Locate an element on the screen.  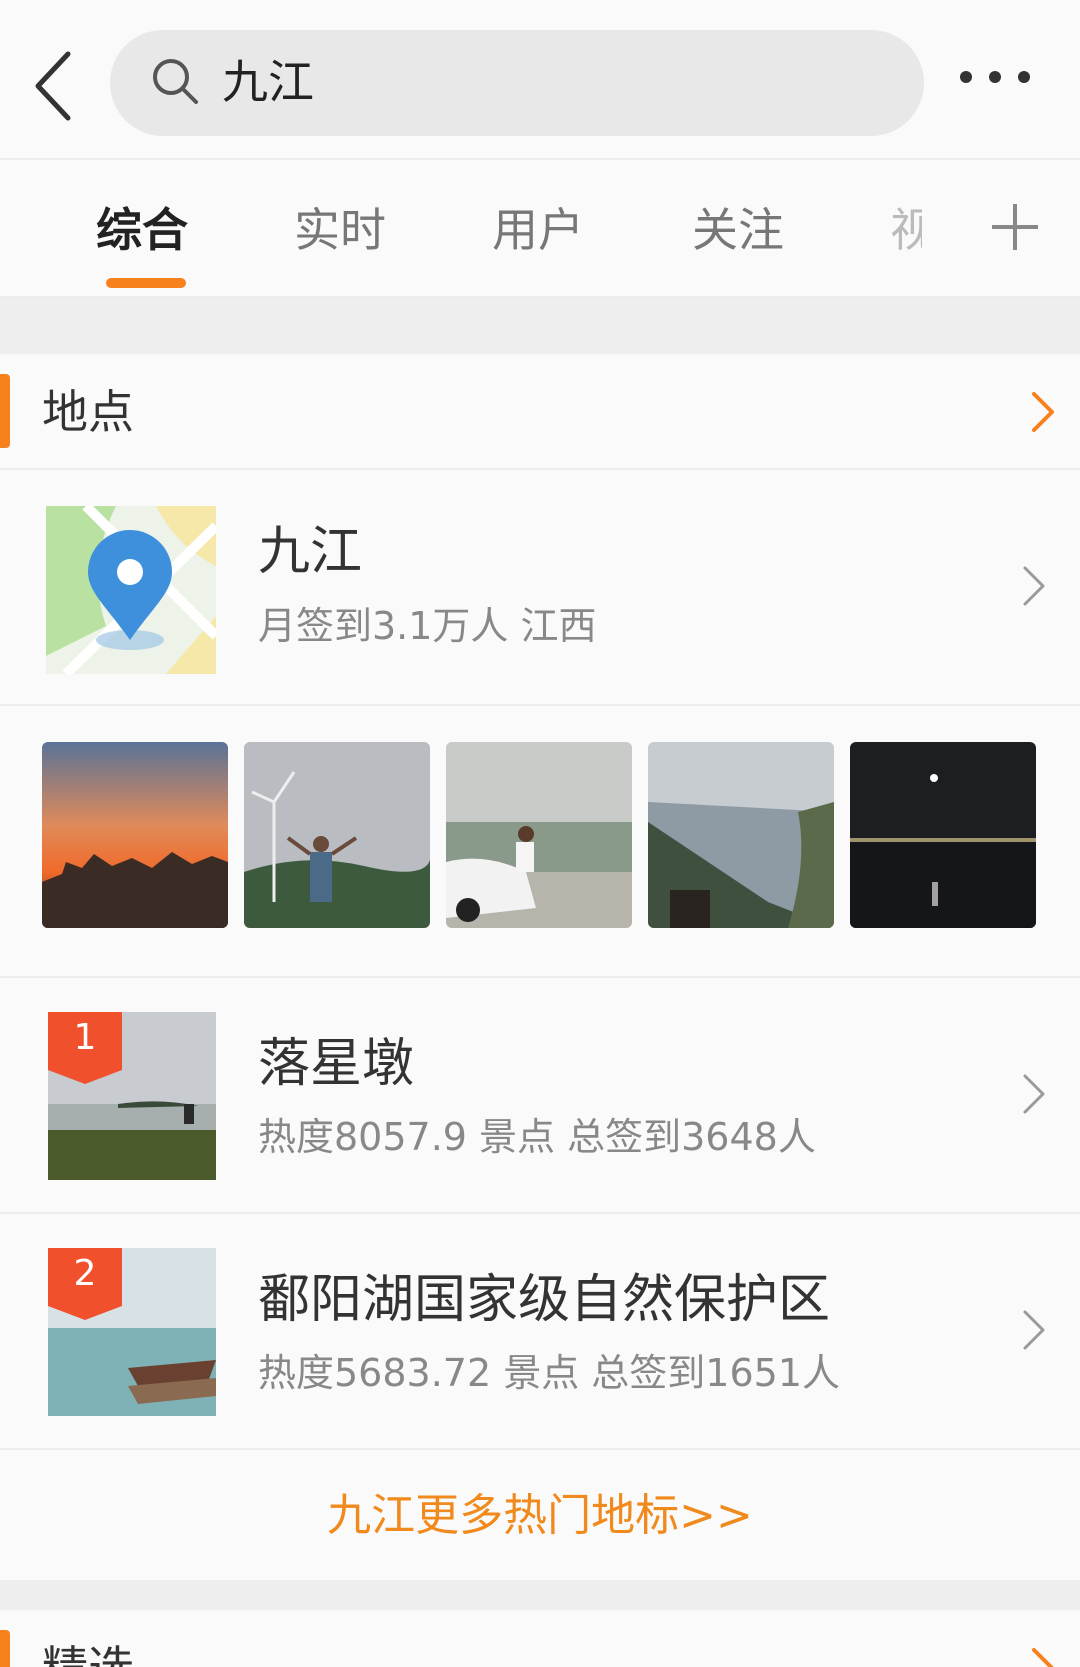
section-header-places: 地点 is located at coordinates (540, 413).